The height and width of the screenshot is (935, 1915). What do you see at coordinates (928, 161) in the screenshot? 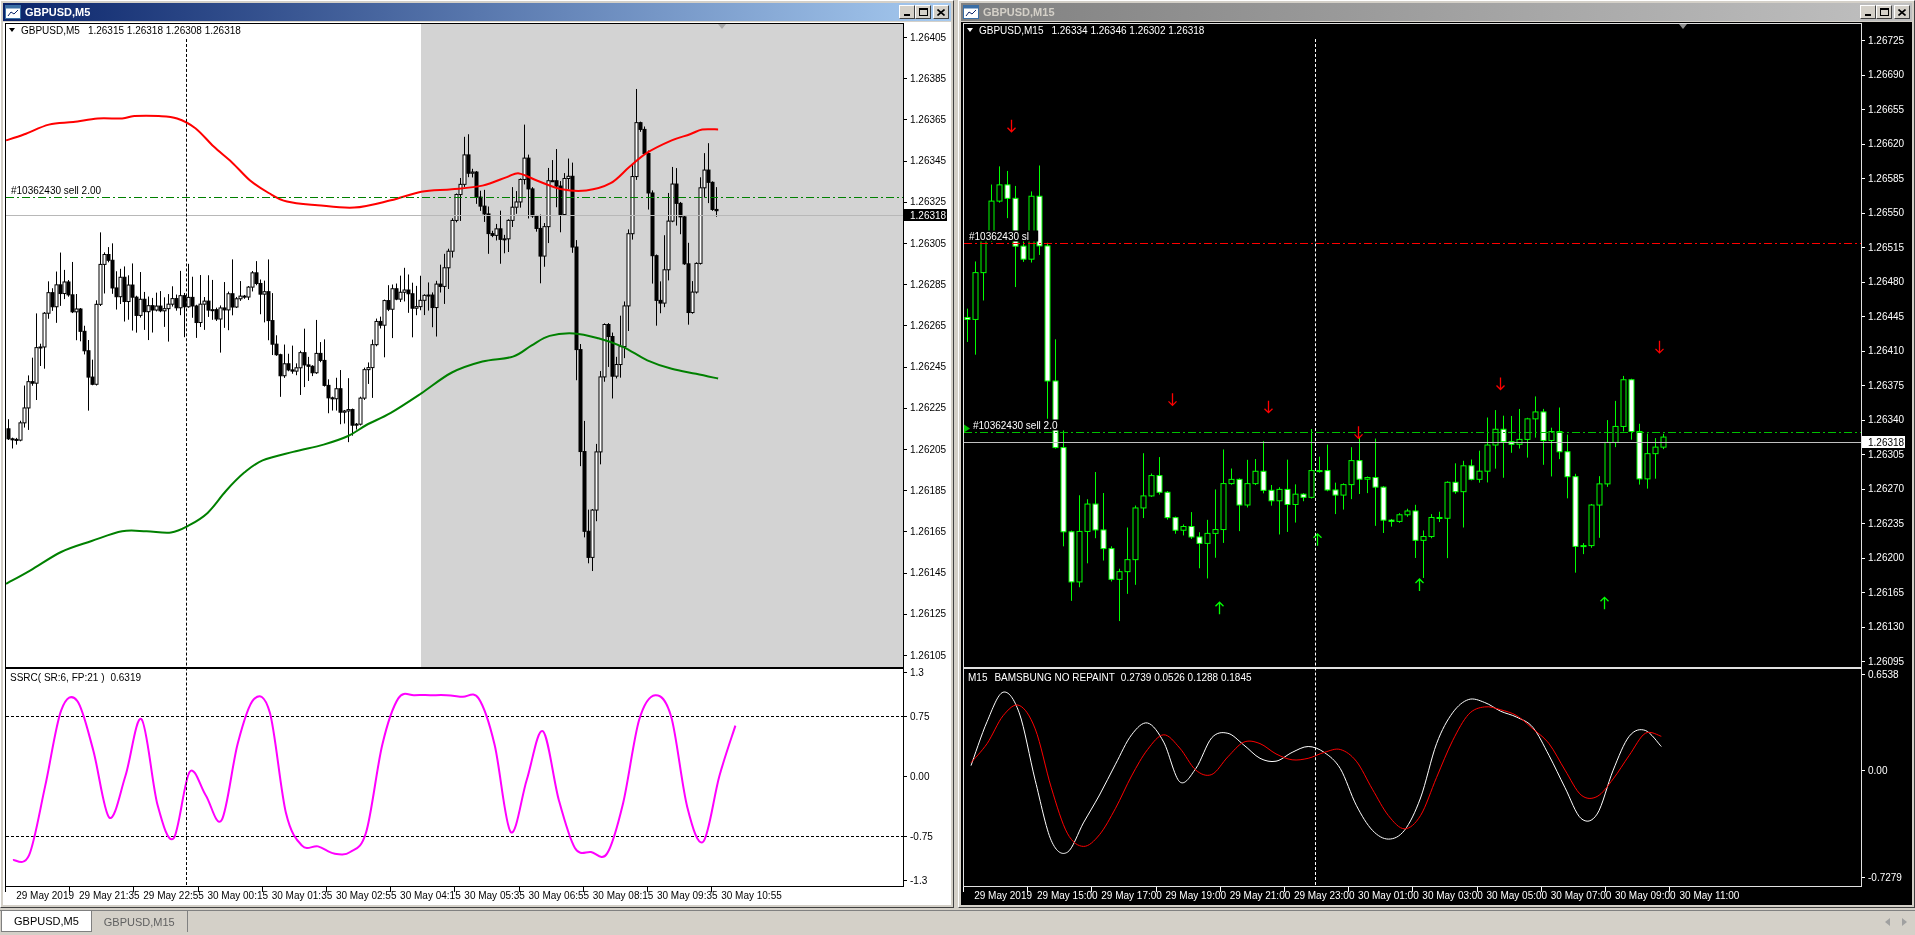
I see `price-label: 1.26345` at bounding box center [928, 161].